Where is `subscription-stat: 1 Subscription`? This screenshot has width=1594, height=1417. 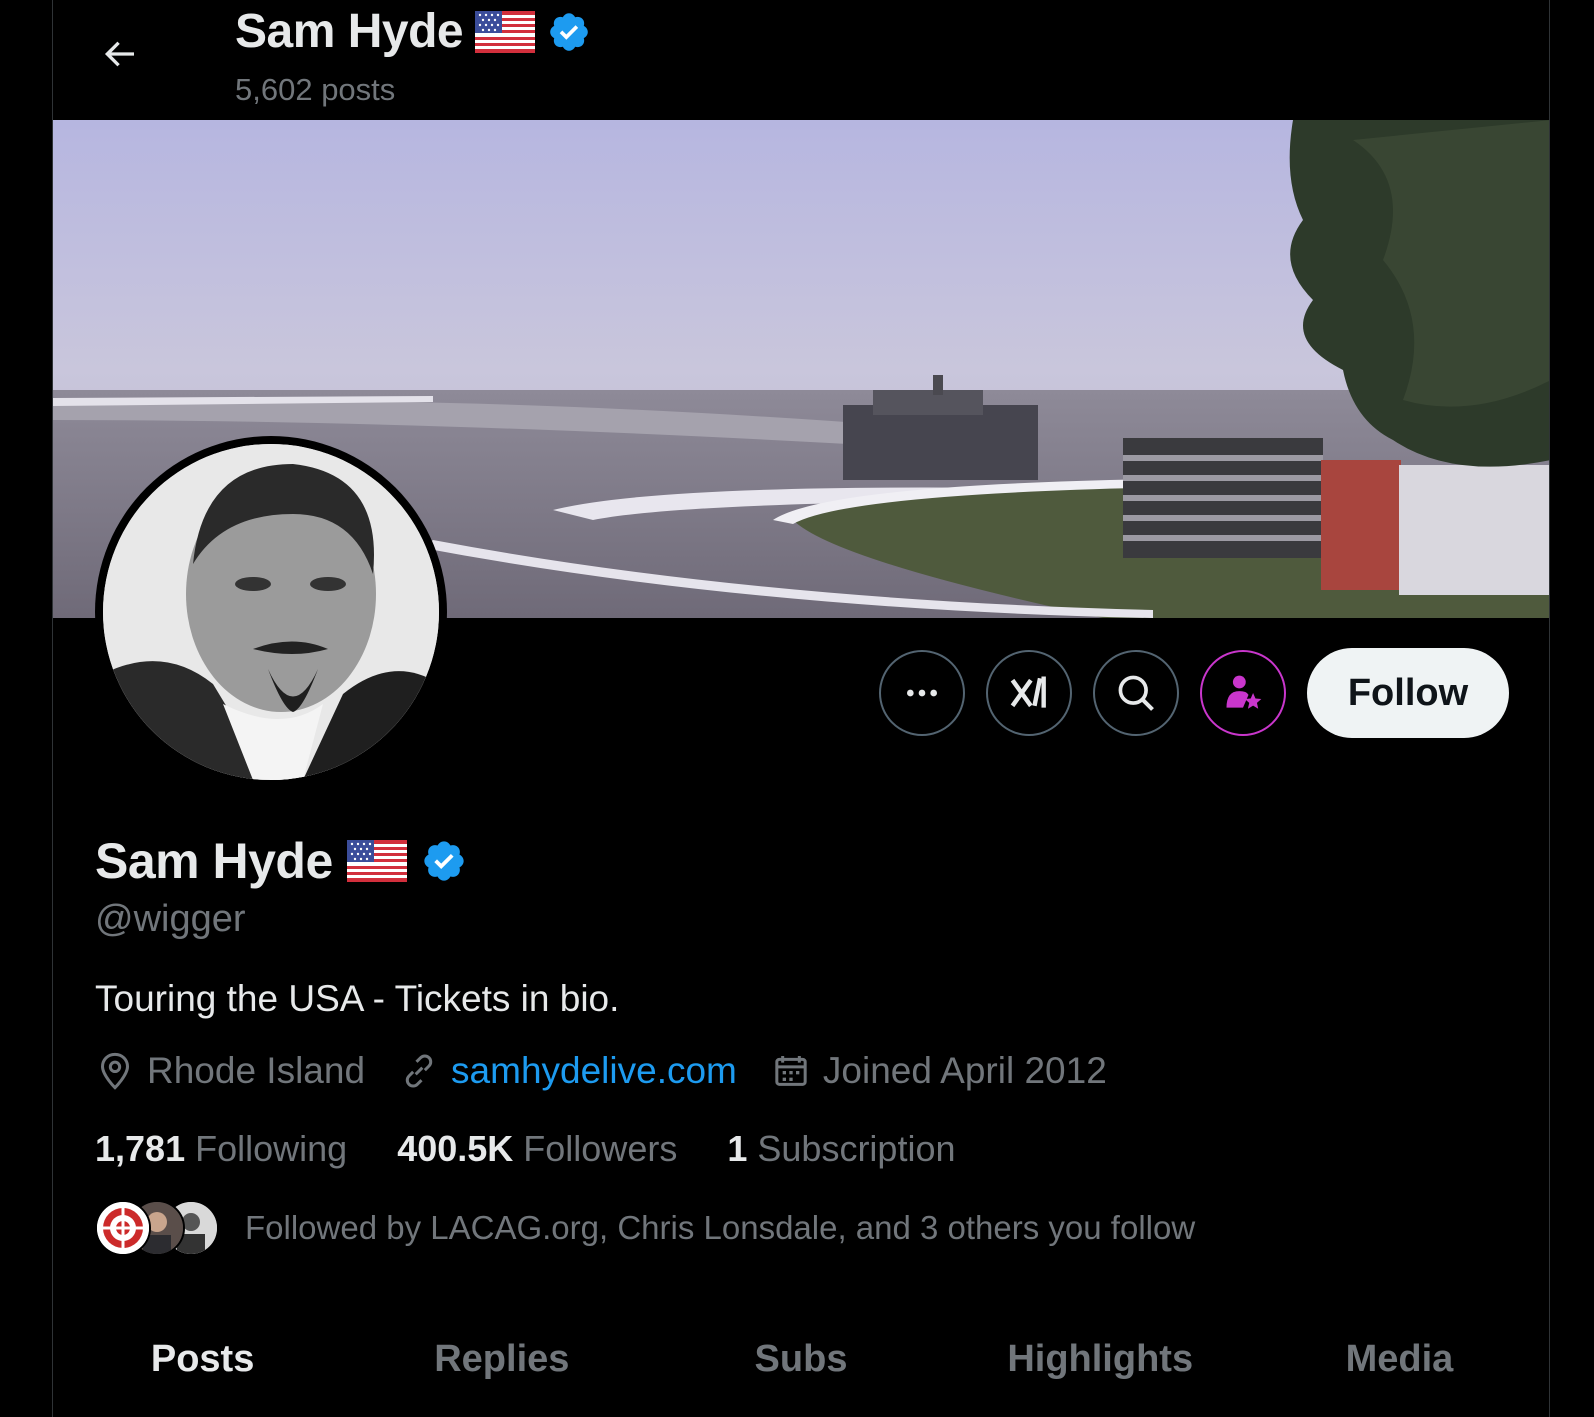 subscription-stat: 1 Subscription is located at coordinates (841, 1149).